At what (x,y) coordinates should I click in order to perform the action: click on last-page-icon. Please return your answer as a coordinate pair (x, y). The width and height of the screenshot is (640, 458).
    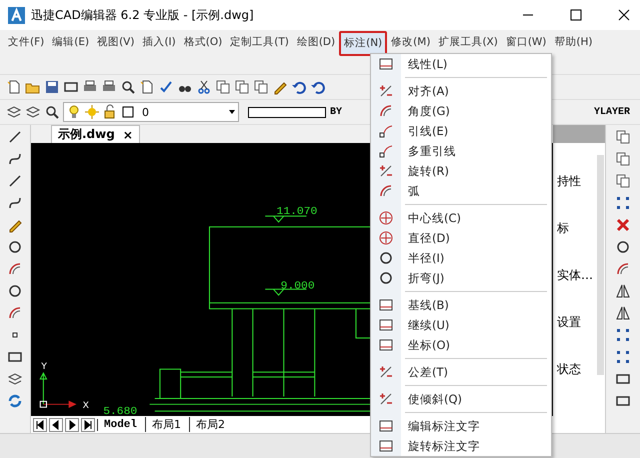
    Looking at the image, I should click on (88, 425).